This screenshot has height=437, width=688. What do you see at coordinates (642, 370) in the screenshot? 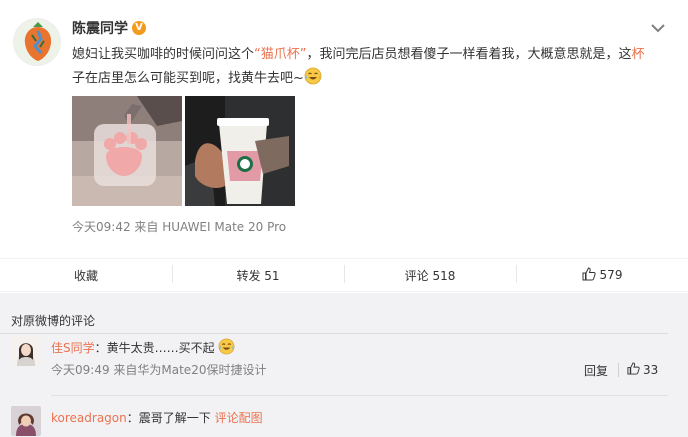
I see `comment-like-button: 33` at bounding box center [642, 370].